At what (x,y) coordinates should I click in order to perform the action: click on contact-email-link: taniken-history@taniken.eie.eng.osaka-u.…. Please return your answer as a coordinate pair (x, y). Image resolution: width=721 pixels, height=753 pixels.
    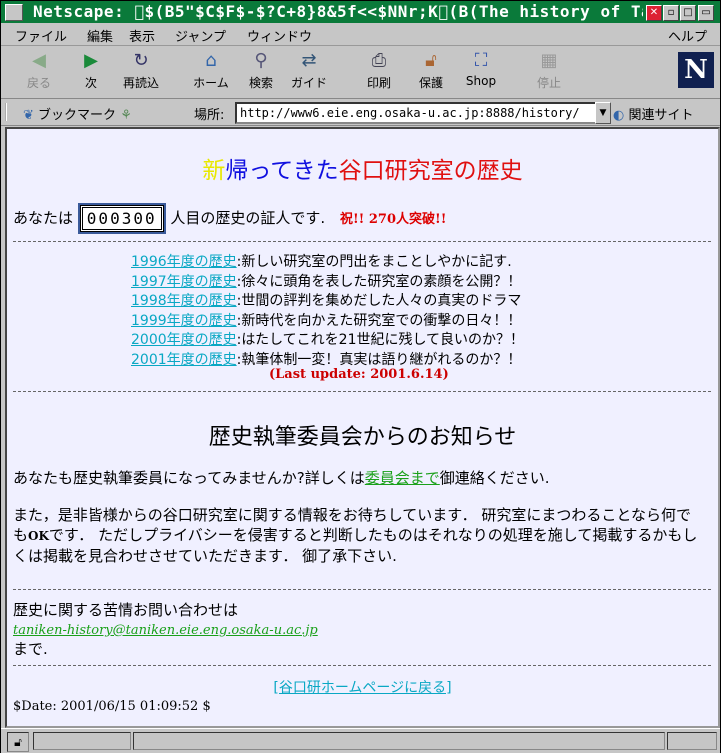
    Looking at the image, I should click on (165, 630).